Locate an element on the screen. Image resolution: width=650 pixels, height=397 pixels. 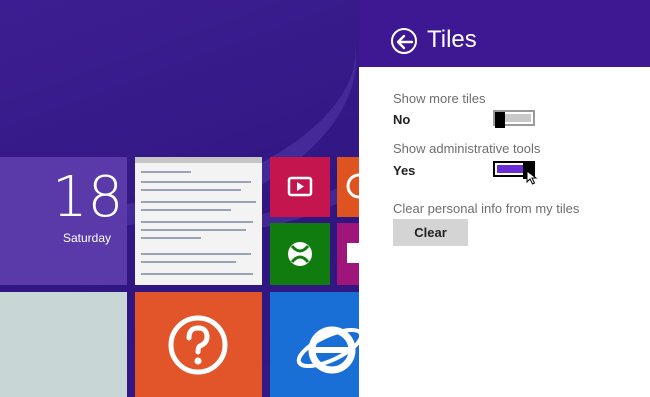
help-icon is located at coordinates (198, 345).